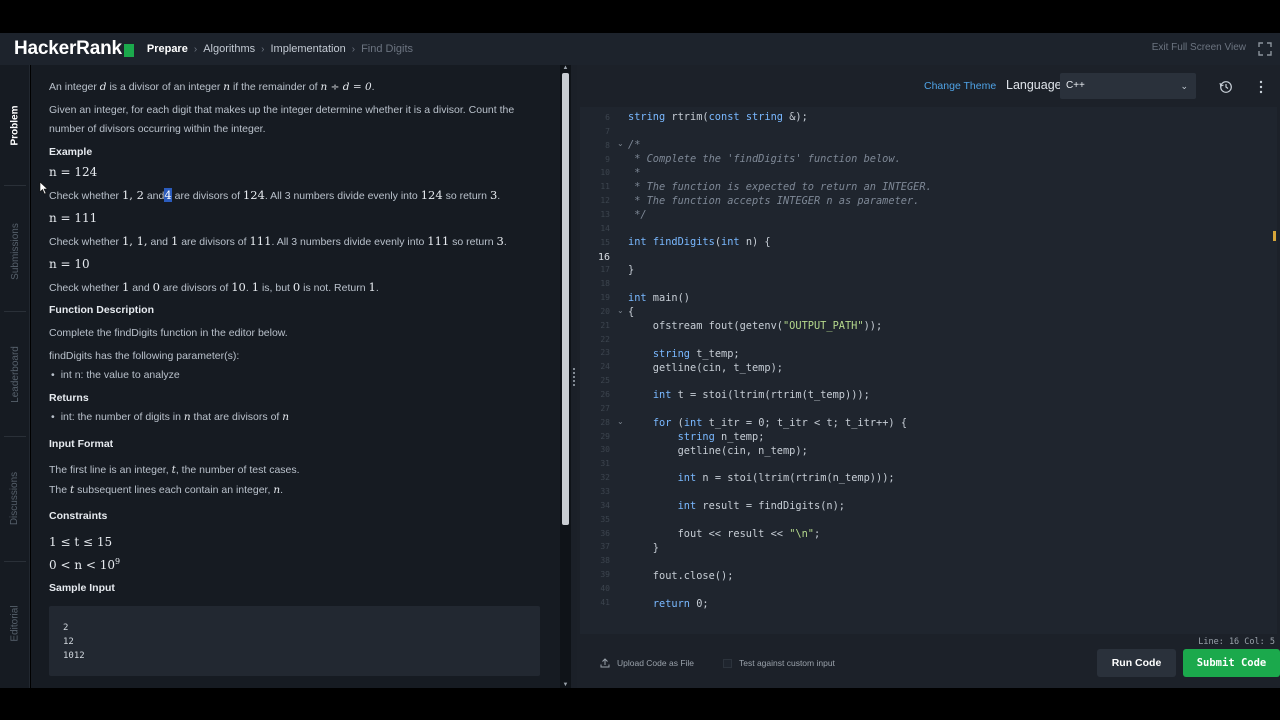 This screenshot has height=720, width=1280. I want to click on code-line: ofstream fout(getenv("OUTPUT_PATH"));, so click(755, 326).